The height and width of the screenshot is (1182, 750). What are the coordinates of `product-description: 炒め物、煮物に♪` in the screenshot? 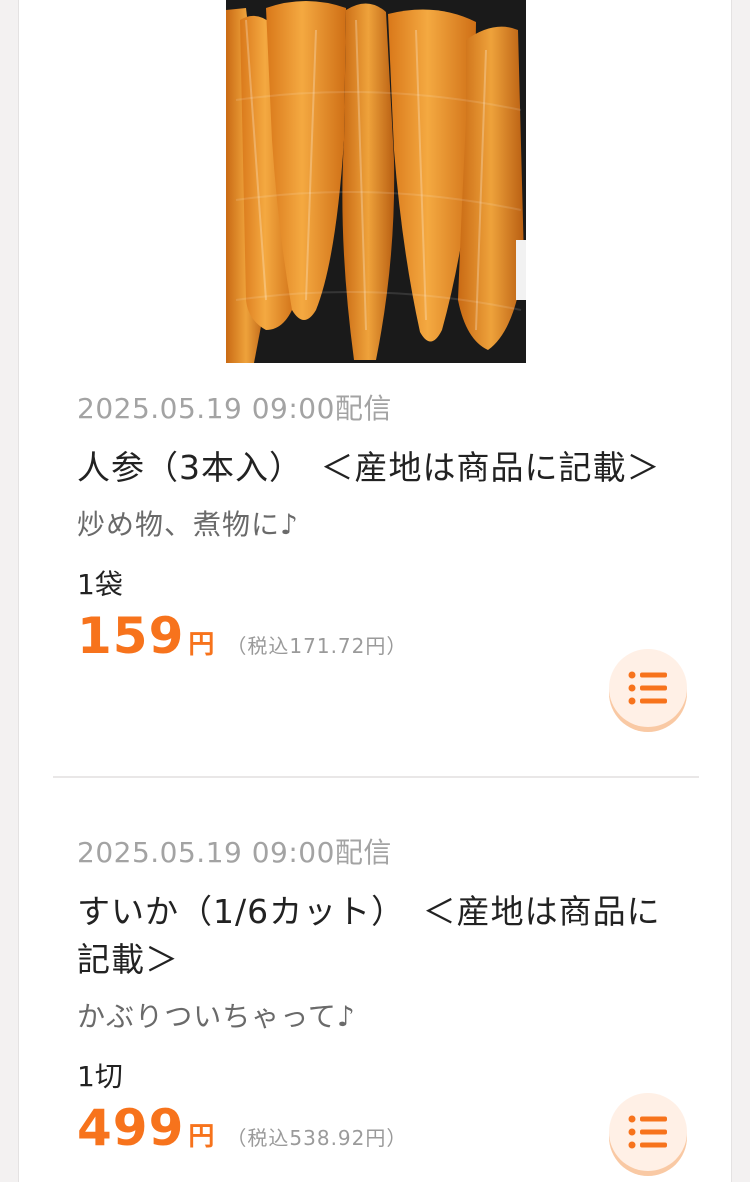 It's located at (188, 524).